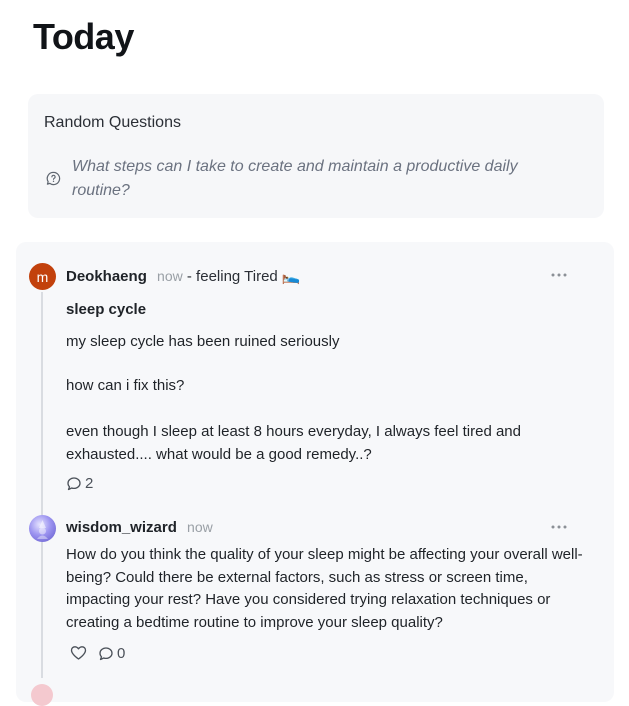 The width and height of the screenshot is (629, 706). I want to click on reply-time: now, so click(200, 527).